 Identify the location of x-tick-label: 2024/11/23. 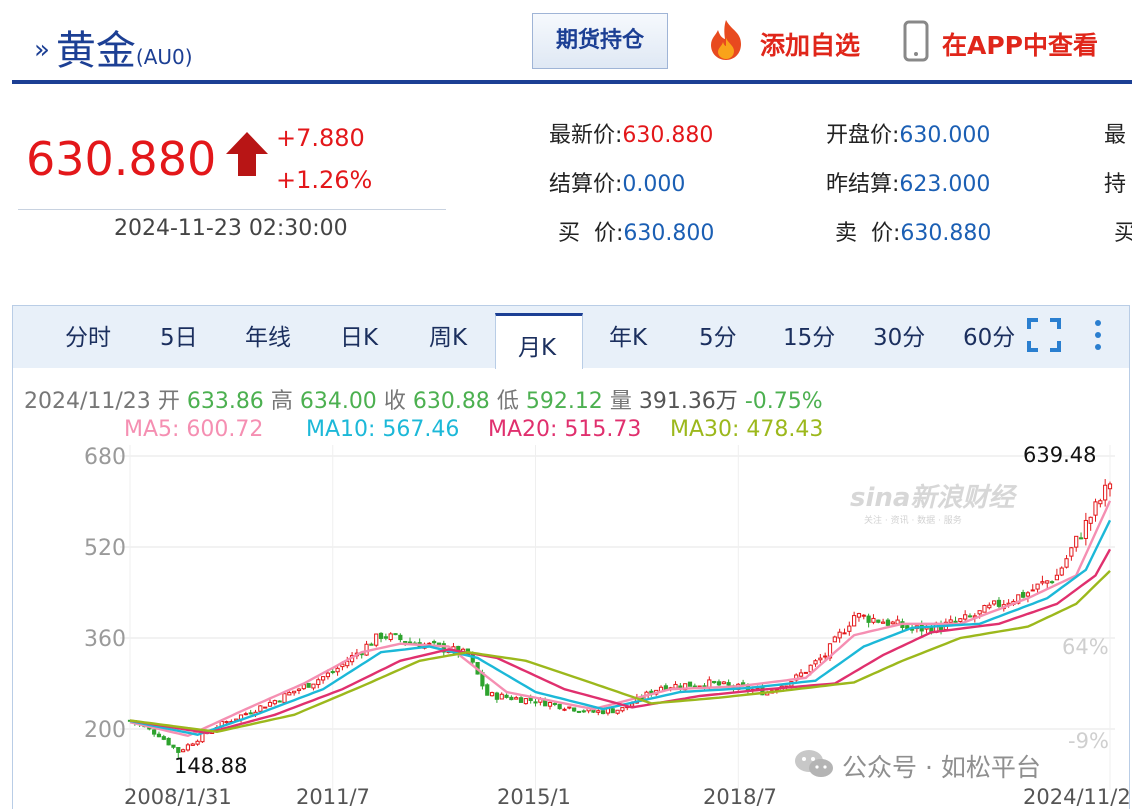
(1077, 797).